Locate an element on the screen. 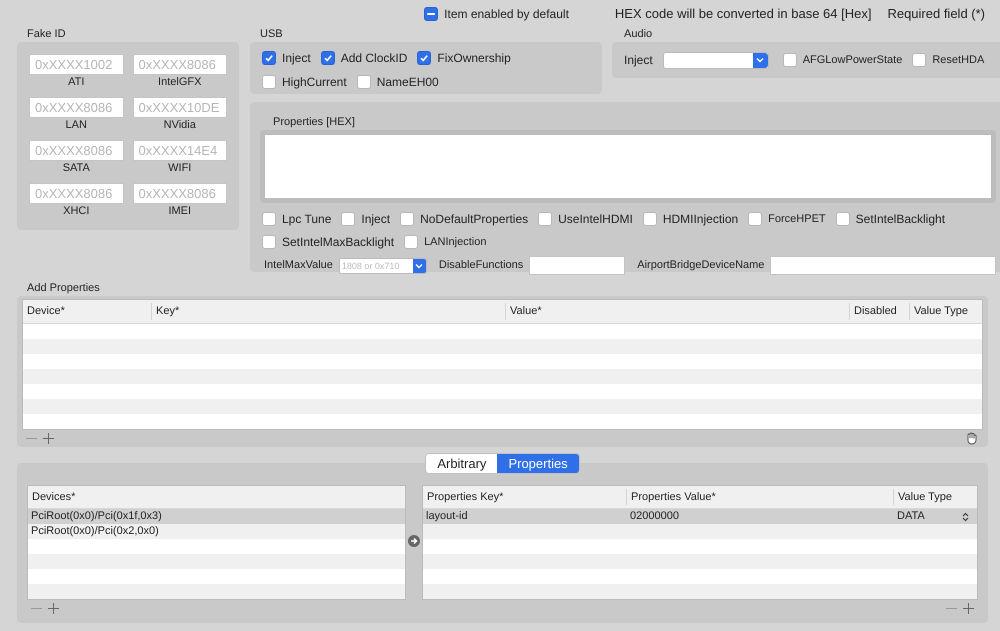  checkbox-label: LANInjection is located at coordinates (455, 242).